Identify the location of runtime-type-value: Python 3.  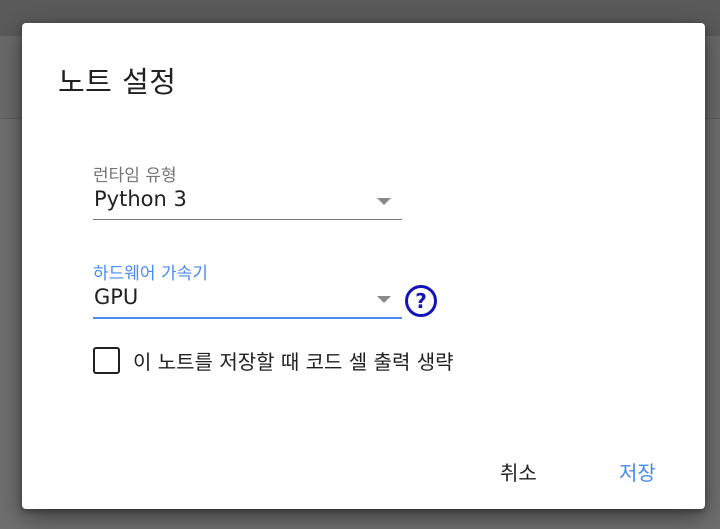
(140, 199).